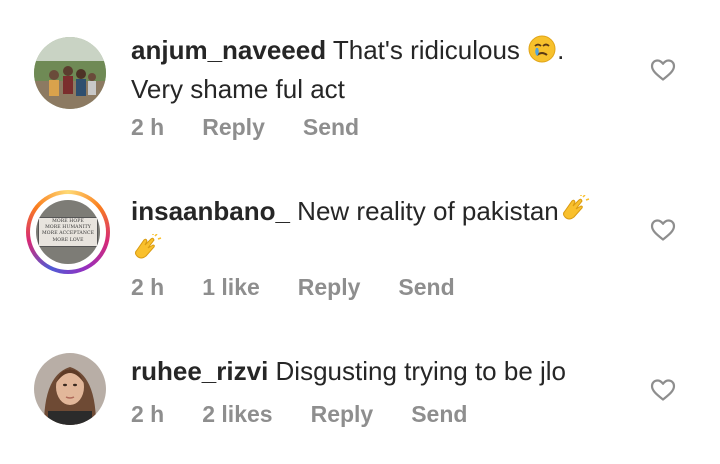  What do you see at coordinates (238, 89) in the screenshot?
I see `comment-body-line2: Very shame ful act` at bounding box center [238, 89].